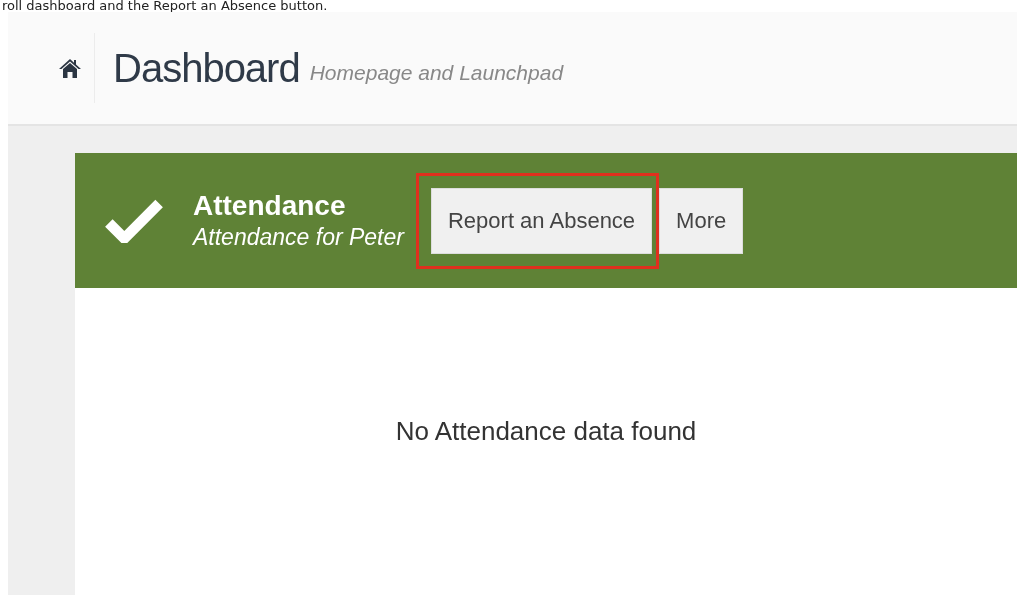 The image size is (1027, 595). Describe the element at coordinates (546, 432) in the screenshot. I see `empty-message: No Attendance data found` at that location.